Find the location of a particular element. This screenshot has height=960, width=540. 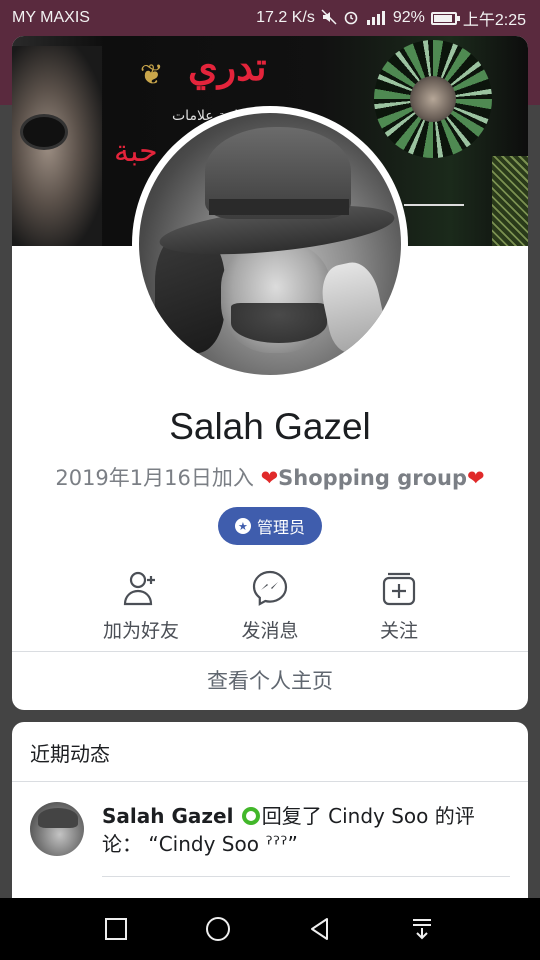

message-button: 发消息 is located at coordinates (270, 604).